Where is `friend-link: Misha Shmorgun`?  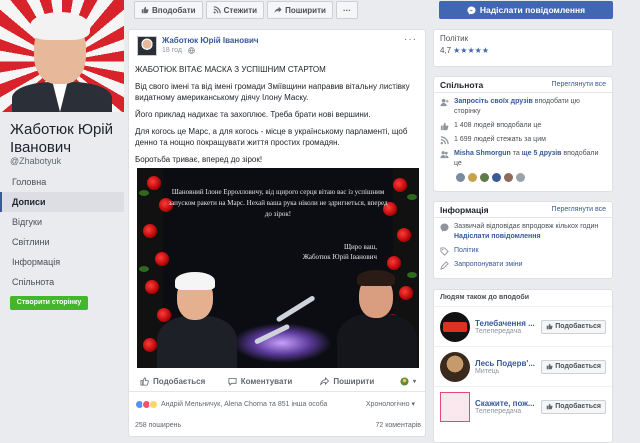
friend-link: Misha Shmorgun is located at coordinates (482, 153).